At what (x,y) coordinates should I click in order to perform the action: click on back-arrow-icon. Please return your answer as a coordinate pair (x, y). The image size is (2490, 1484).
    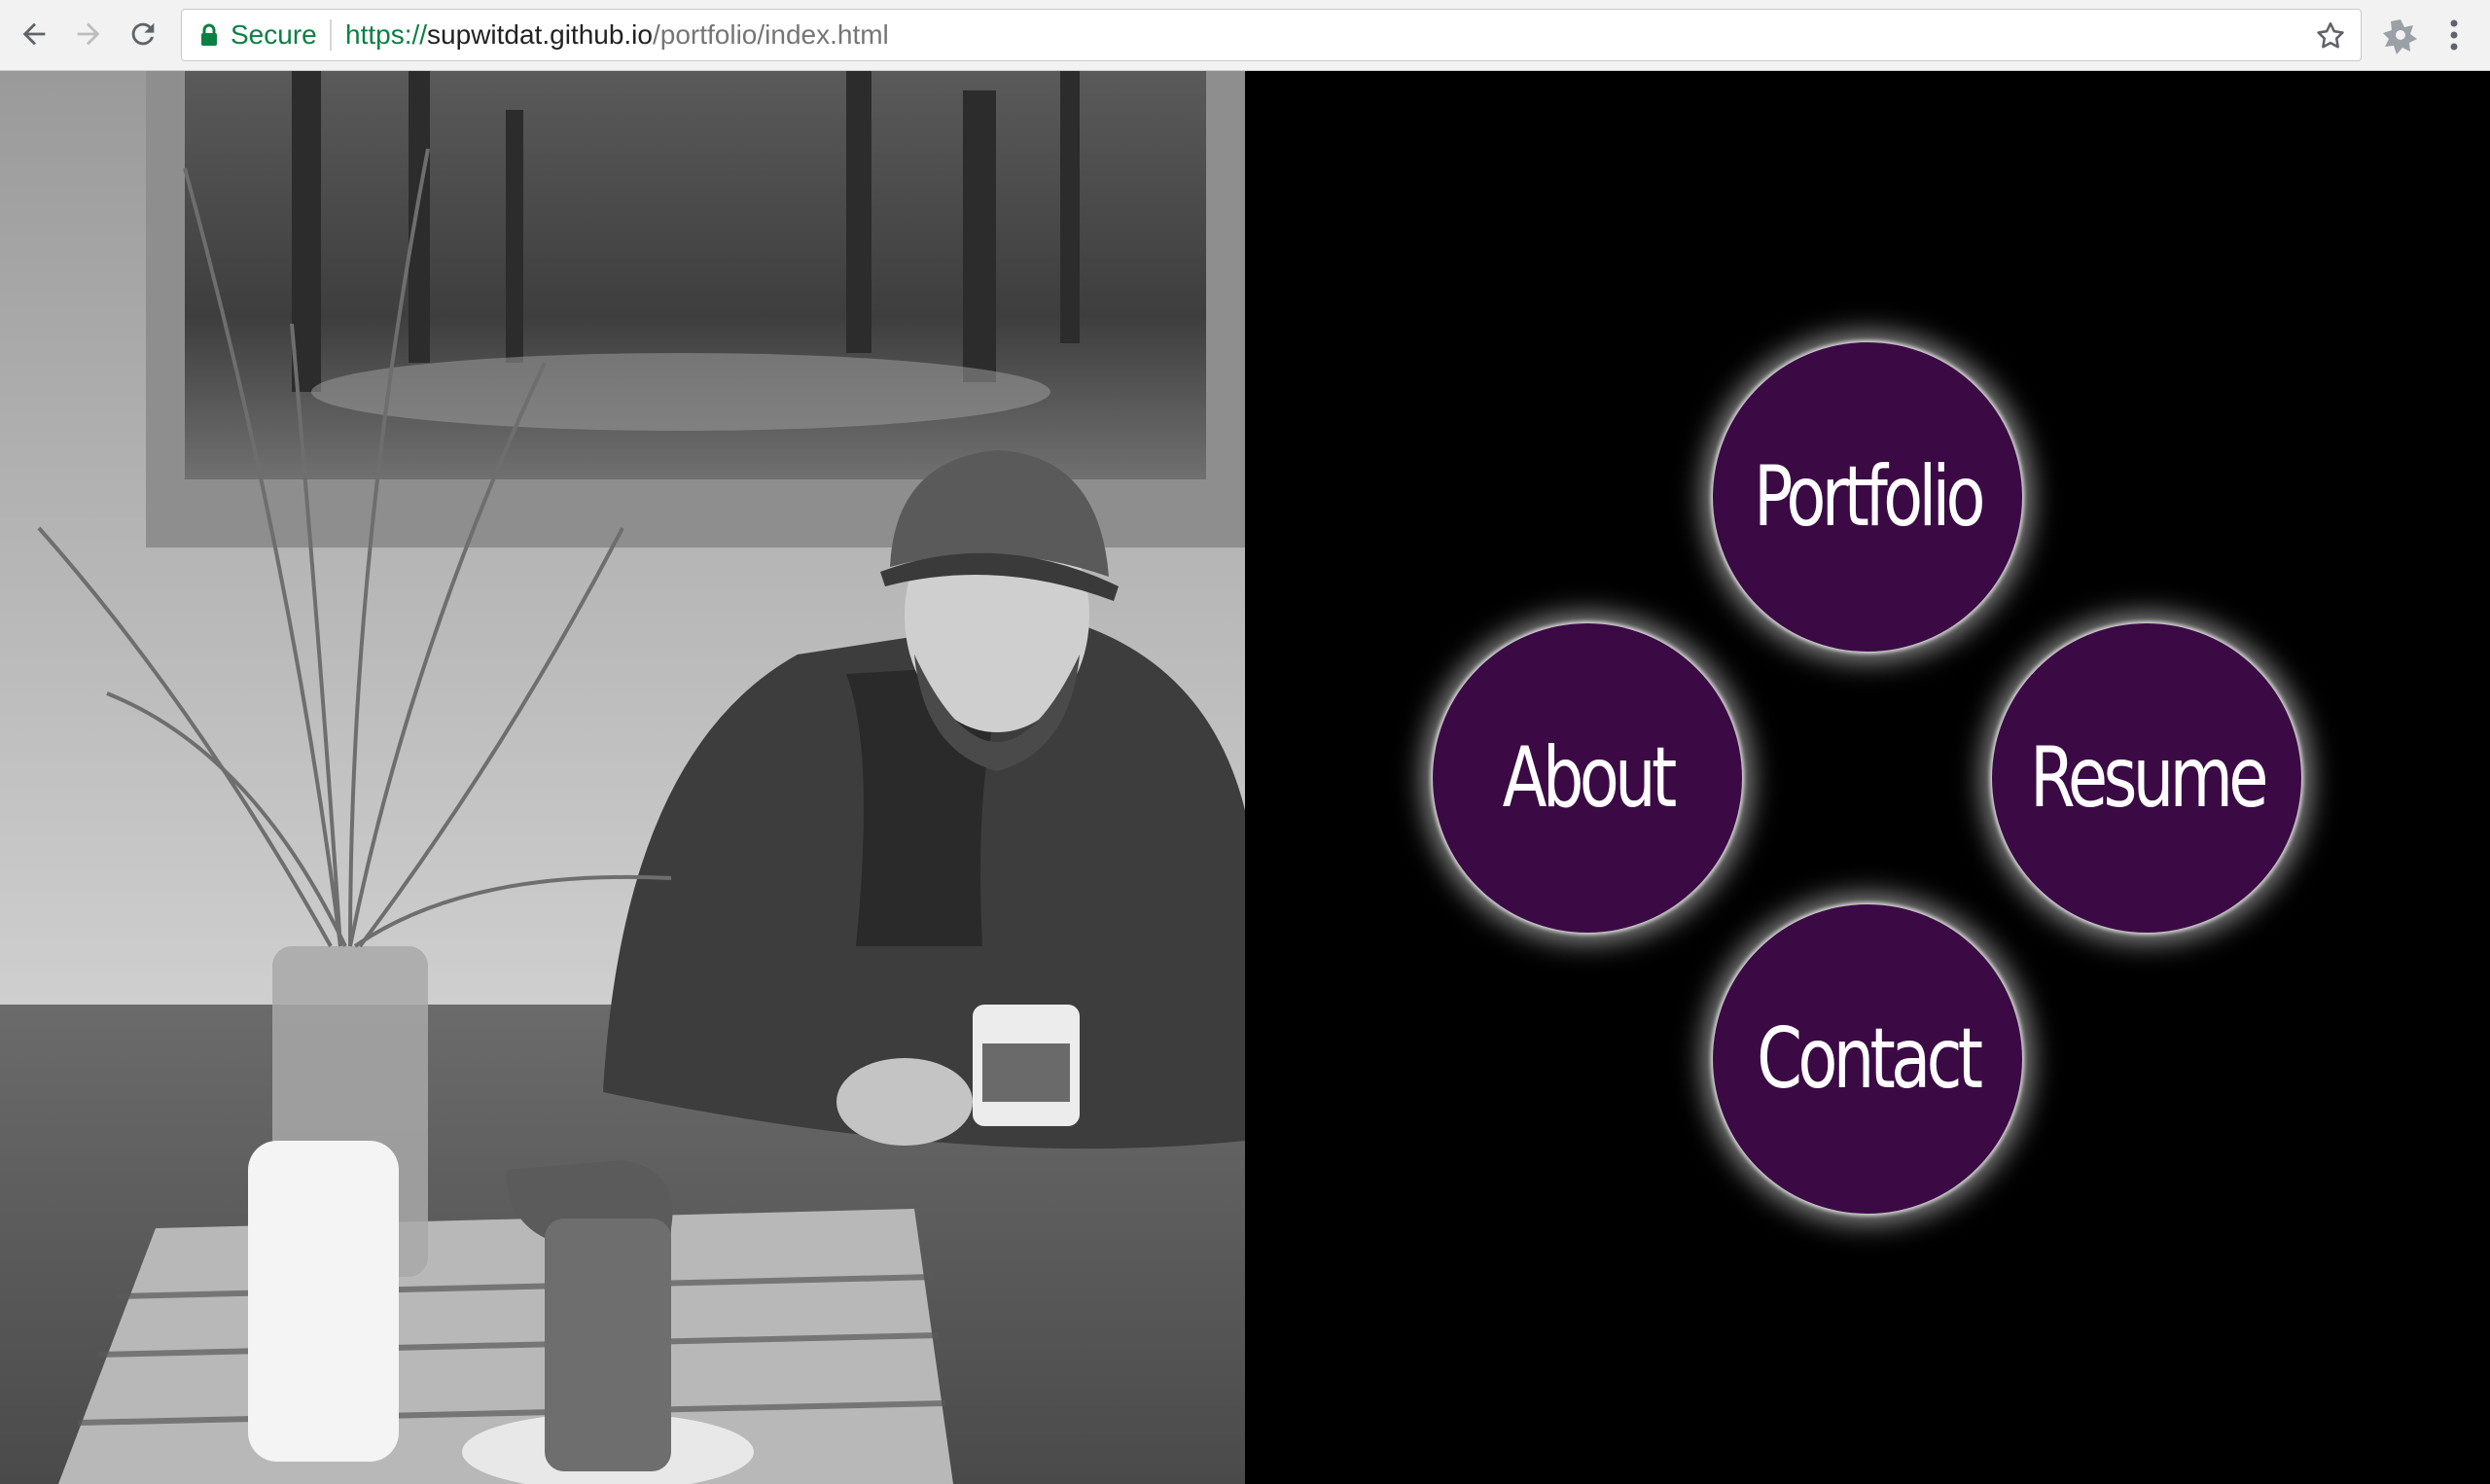
    Looking at the image, I should click on (34, 34).